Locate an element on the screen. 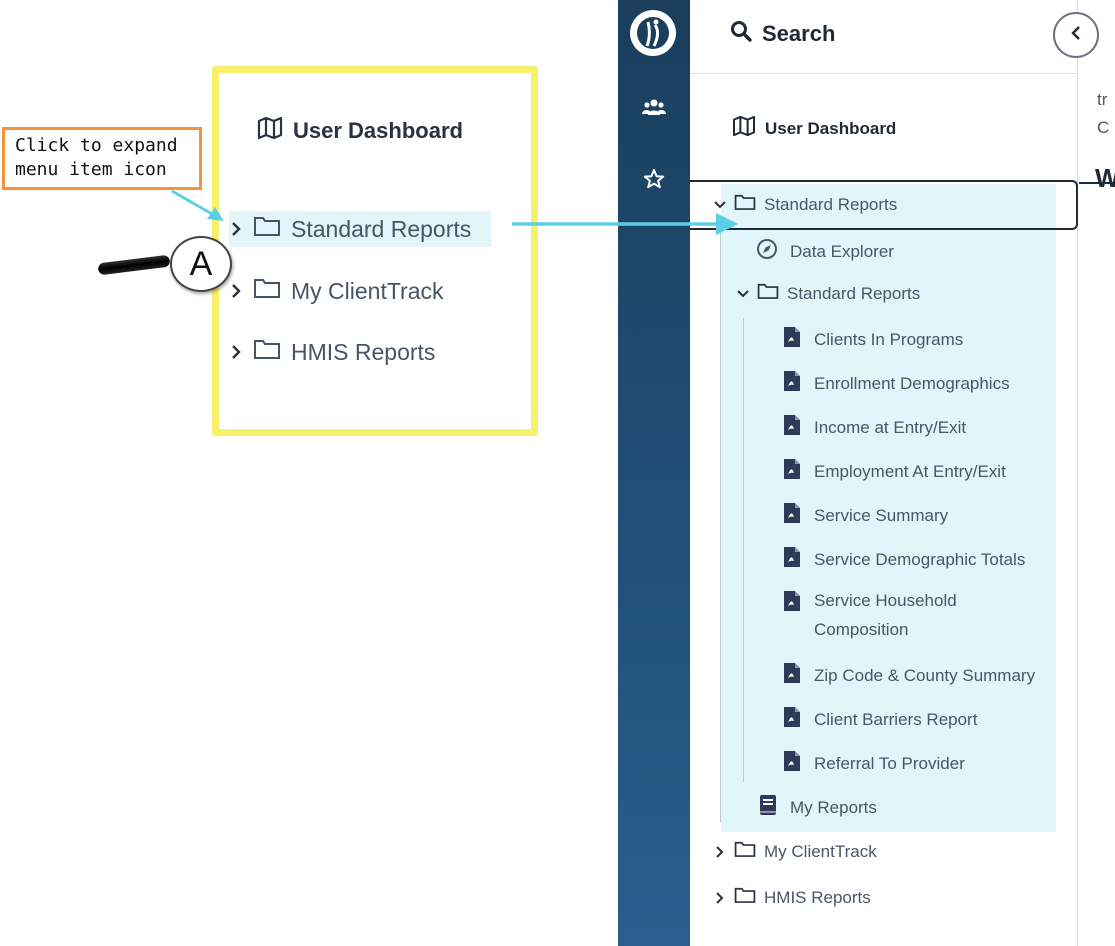  step-marker: A is located at coordinates (201, 264).